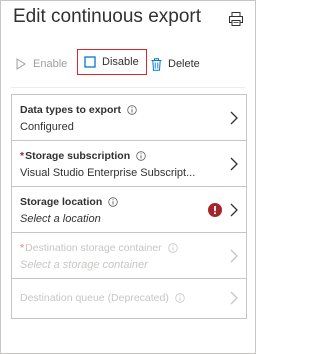 This screenshot has height=354, width=320. I want to click on error-icon, so click(215, 210).